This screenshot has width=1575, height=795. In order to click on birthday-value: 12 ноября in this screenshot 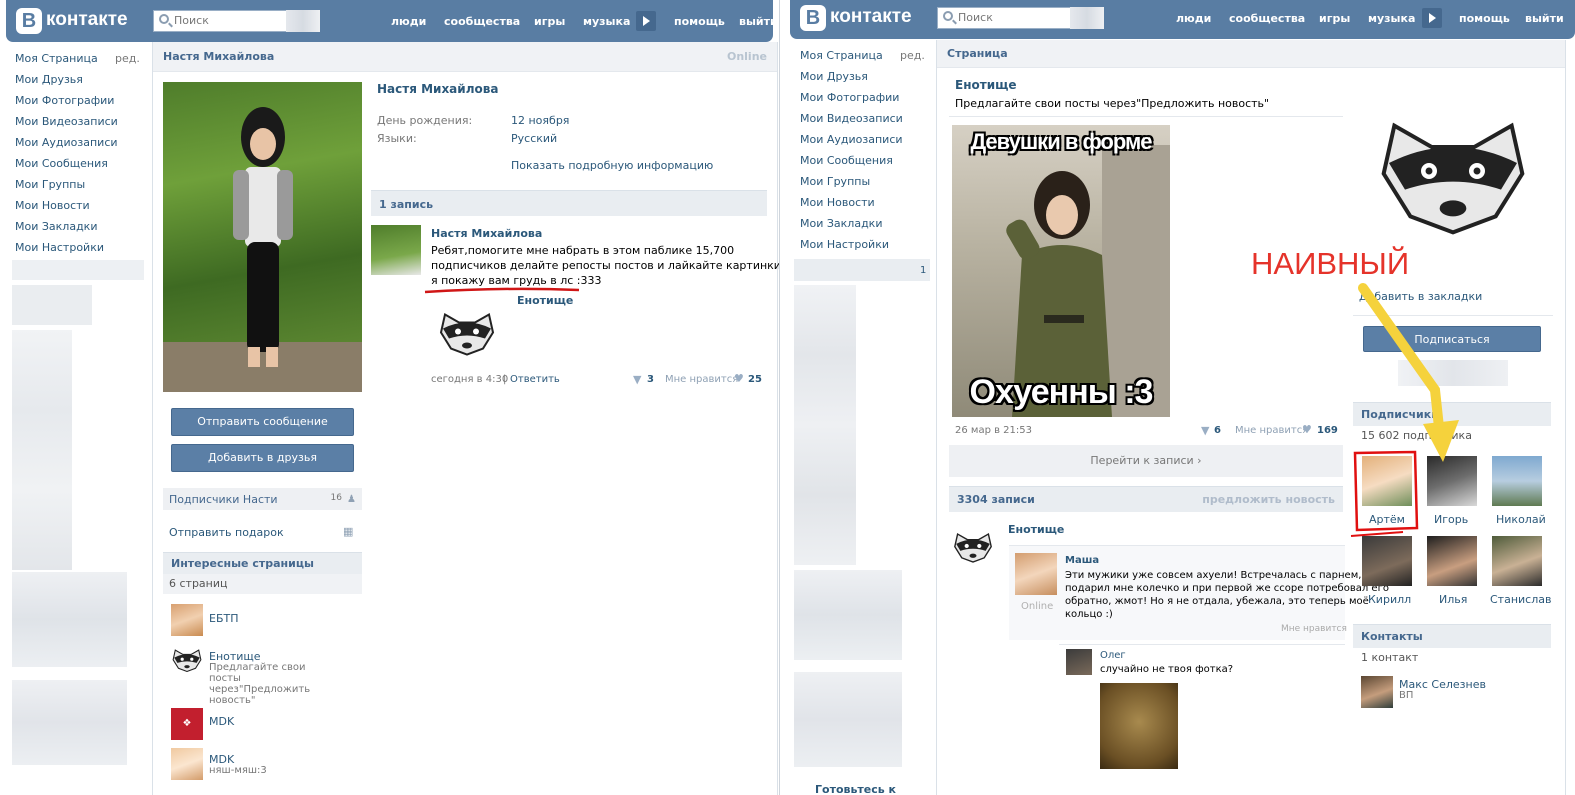, I will do `click(540, 120)`.